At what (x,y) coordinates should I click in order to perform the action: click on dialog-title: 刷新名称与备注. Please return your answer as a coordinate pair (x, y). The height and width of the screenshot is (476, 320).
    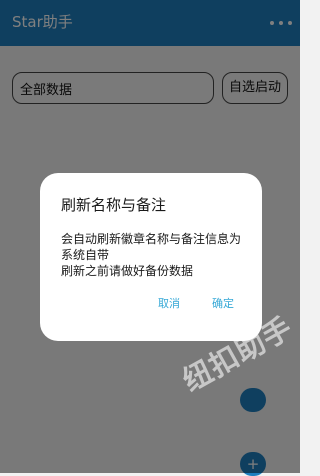
    Looking at the image, I should click on (114, 205).